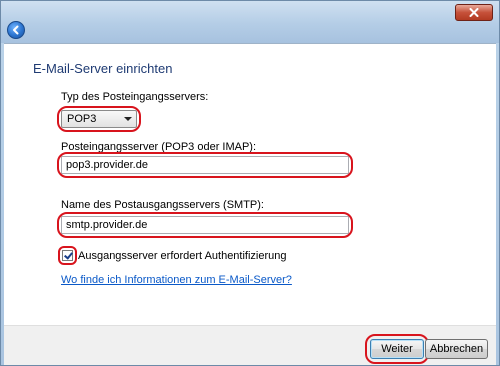  I want to click on auth-checkbox, so click(67, 255).